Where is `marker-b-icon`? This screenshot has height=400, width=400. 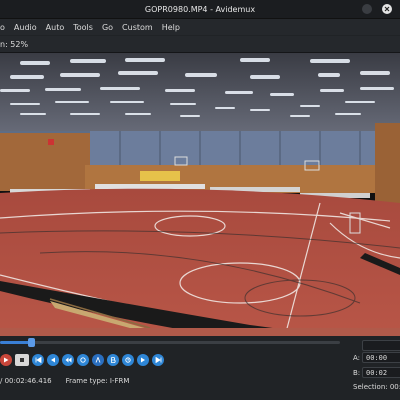
marker-b-icon is located at coordinates (113, 360).